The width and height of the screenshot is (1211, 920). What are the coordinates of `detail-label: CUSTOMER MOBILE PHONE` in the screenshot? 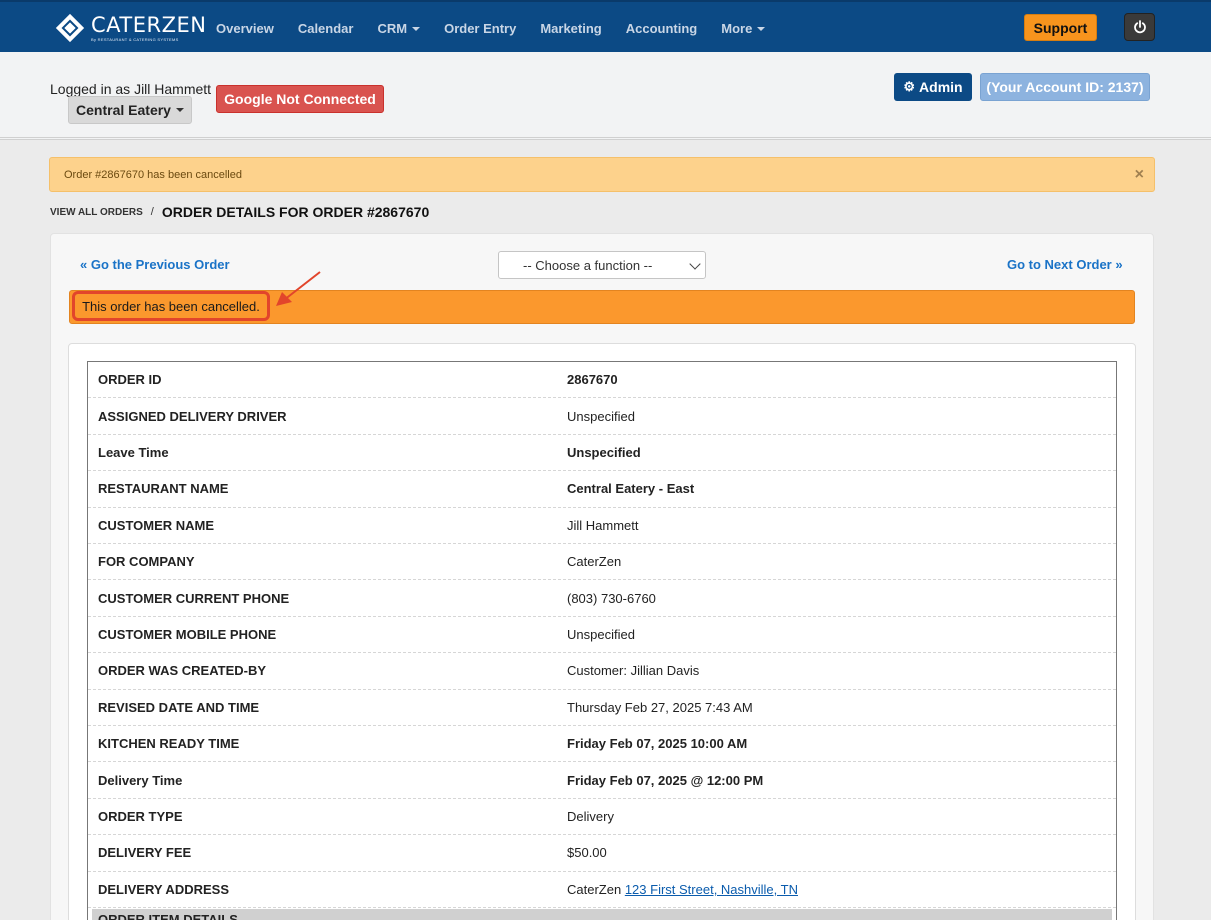 It's located at (187, 634).